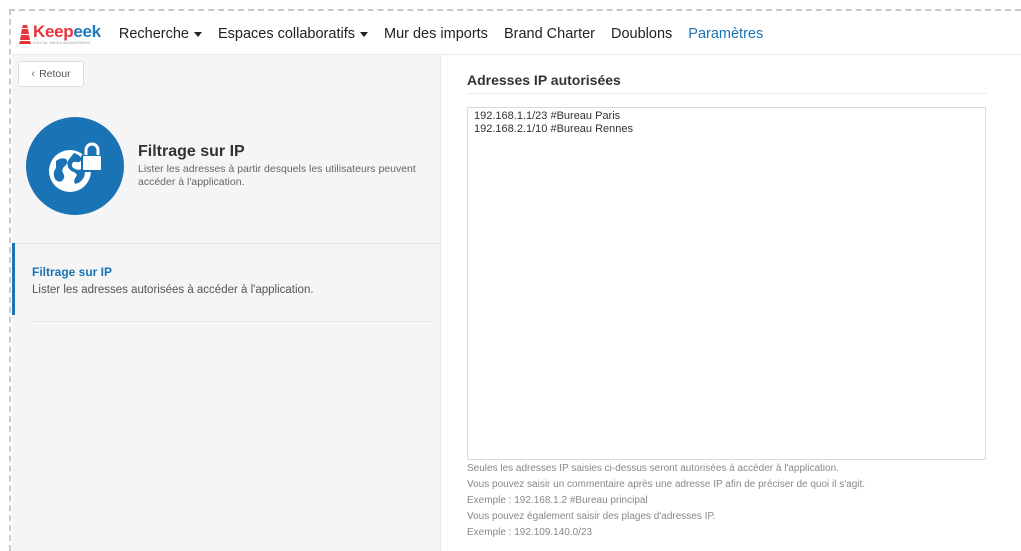 The width and height of the screenshot is (1021, 551). Describe the element at coordinates (13, 279) in the screenshot. I see `active-indicator` at that location.